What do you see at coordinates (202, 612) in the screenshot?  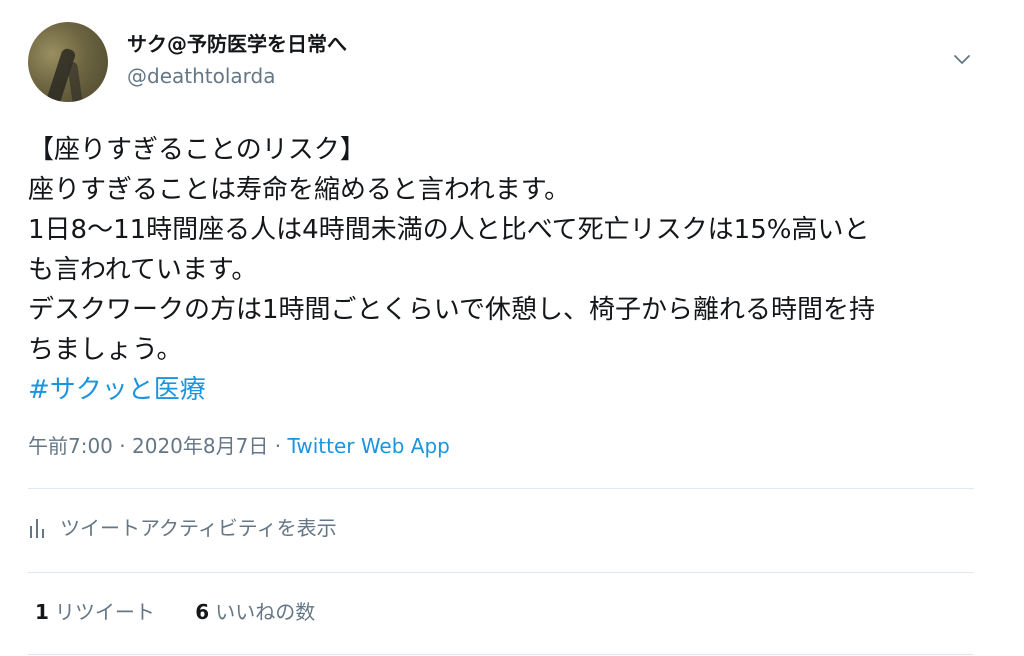 I see `likes-count: 6` at bounding box center [202, 612].